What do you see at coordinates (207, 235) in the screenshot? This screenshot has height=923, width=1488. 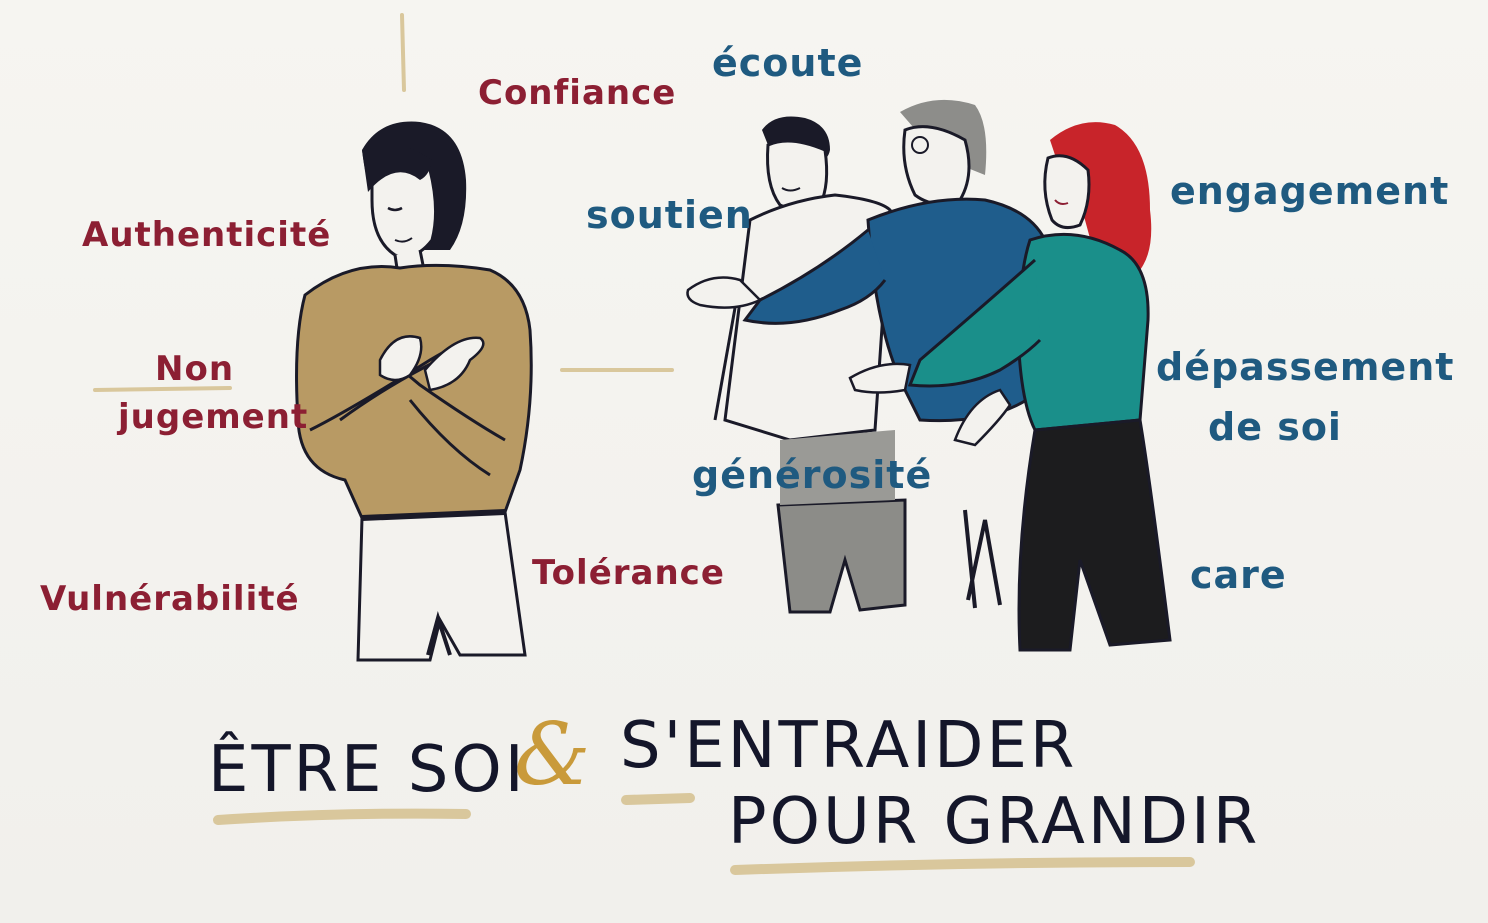 I see `word-authenticite: Authenticité` at bounding box center [207, 235].